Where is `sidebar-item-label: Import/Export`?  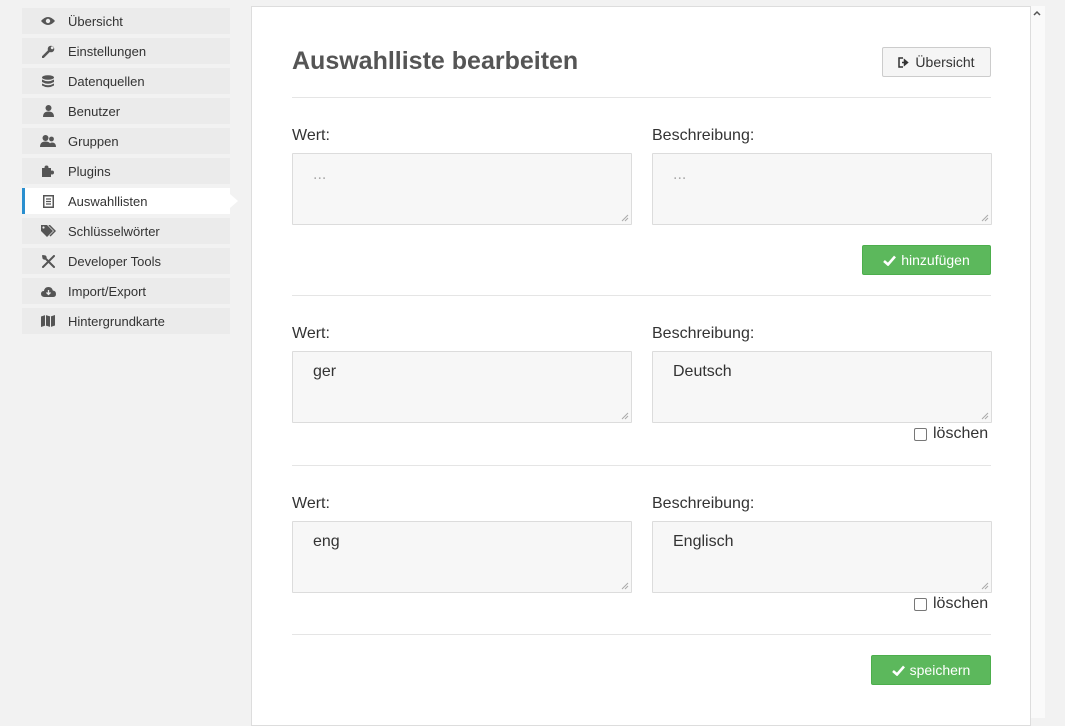 sidebar-item-label: Import/Export is located at coordinates (107, 291).